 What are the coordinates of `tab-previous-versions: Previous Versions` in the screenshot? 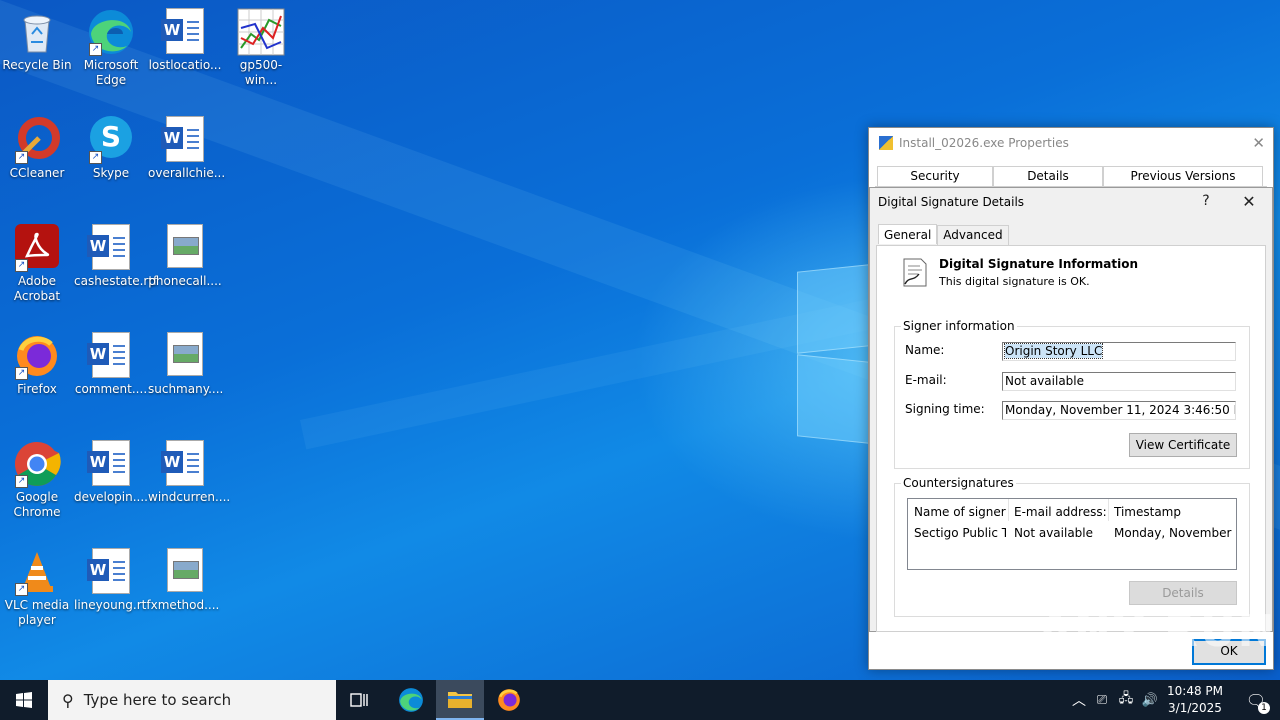 It's located at (1183, 176).